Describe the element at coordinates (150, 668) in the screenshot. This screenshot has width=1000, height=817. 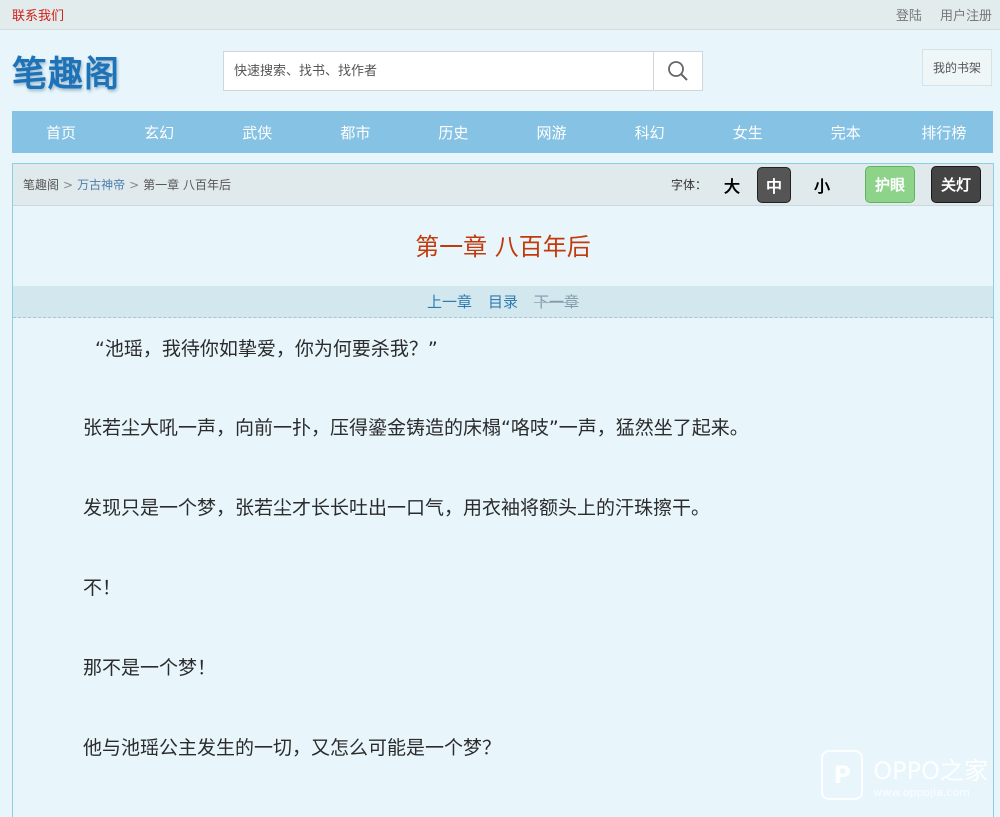
I see `paragraph: 那不是一个梦！` at that location.